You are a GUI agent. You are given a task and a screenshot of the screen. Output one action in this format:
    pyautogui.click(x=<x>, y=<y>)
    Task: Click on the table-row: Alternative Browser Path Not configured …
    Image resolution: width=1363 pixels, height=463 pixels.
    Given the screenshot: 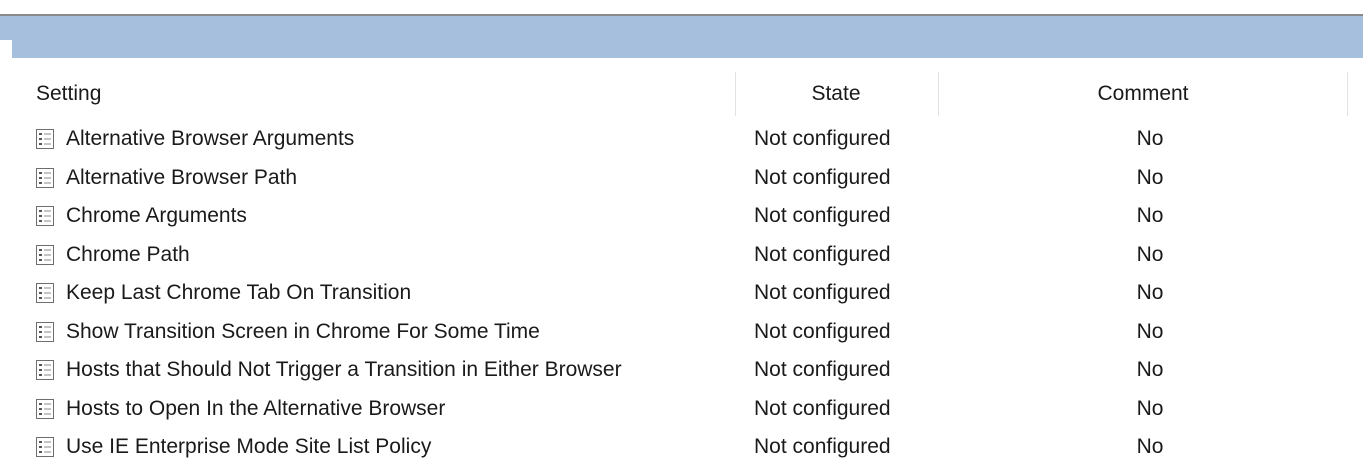 What is the action you would take?
    pyautogui.click(x=681, y=178)
    